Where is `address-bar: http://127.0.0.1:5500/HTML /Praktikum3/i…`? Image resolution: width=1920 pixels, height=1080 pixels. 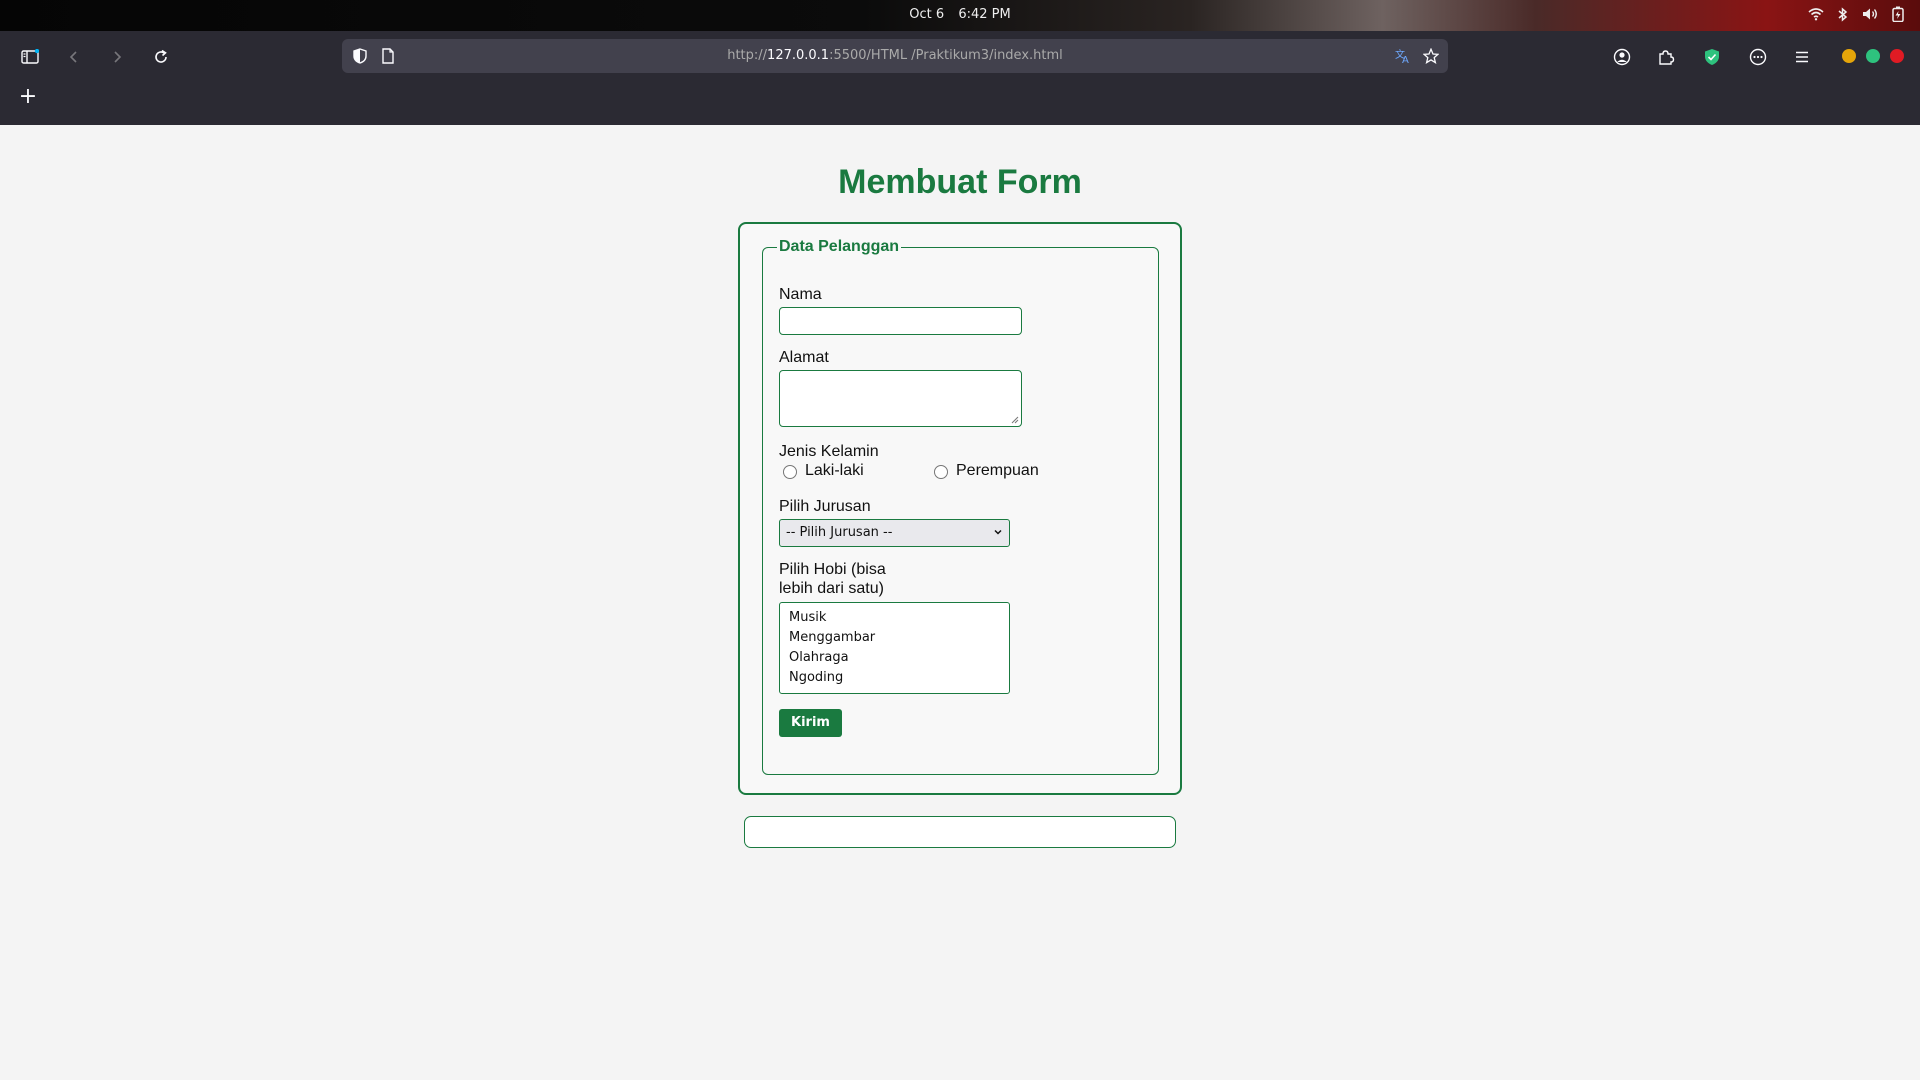 address-bar: http://127.0.0.1:5500/HTML /Praktikum3/i… is located at coordinates (895, 56).